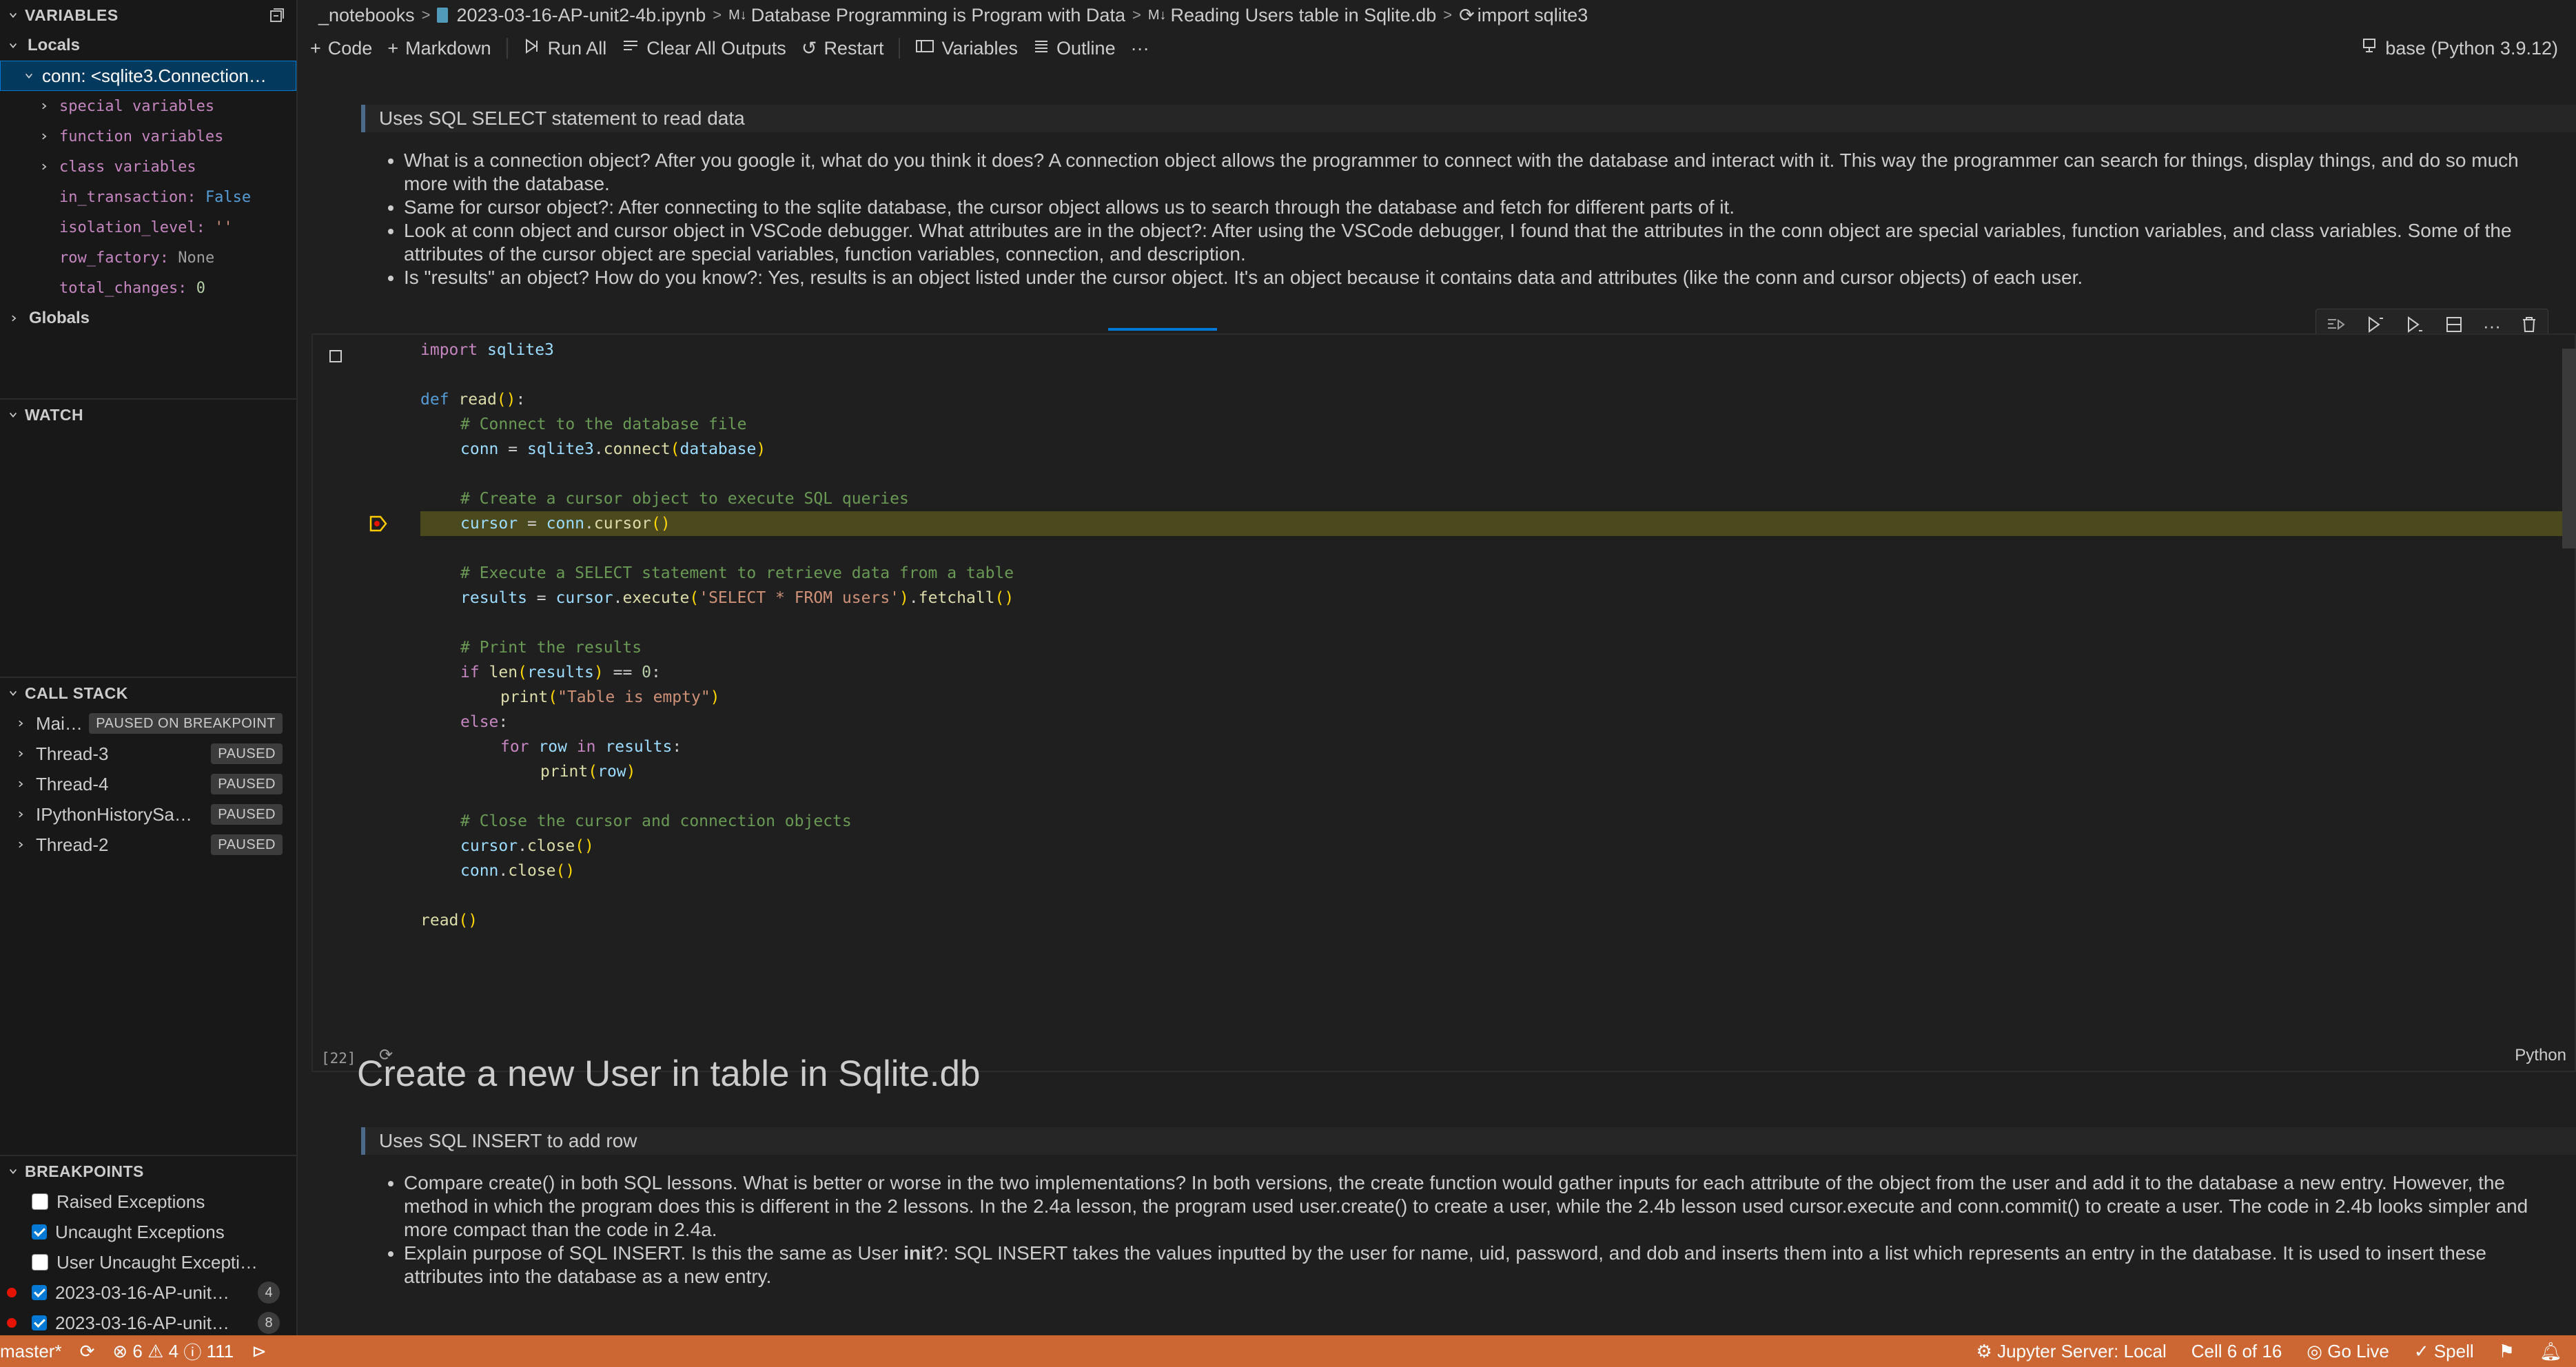 The height and width of the screenshot is (1367, 2576). What do you see at coordinates (120, 1350) in the screenshot?
I see `error-icon: ⊗` at bounding box center [120, 1350].